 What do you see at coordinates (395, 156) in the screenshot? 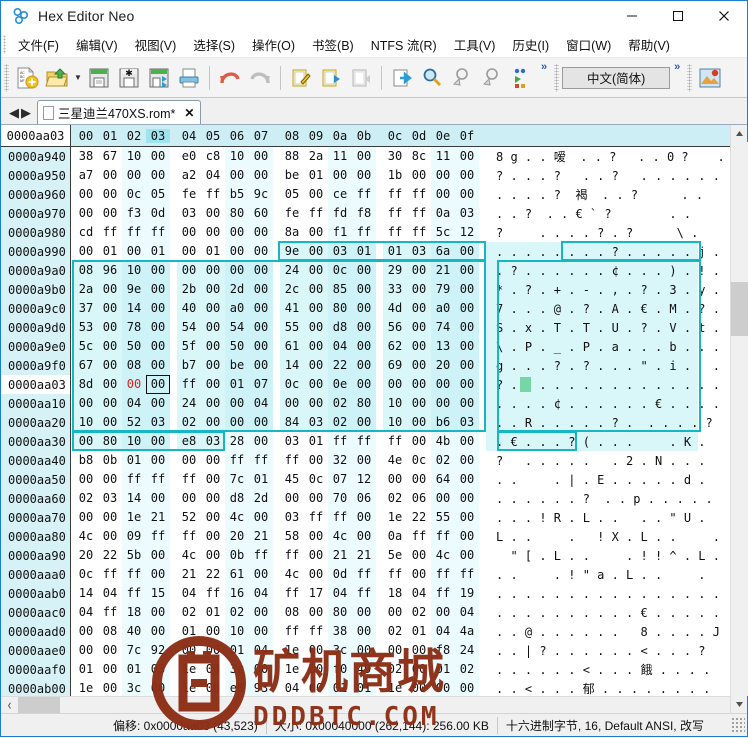
I see `hex-byte-cell: 30` at bounding box center [395, 156].